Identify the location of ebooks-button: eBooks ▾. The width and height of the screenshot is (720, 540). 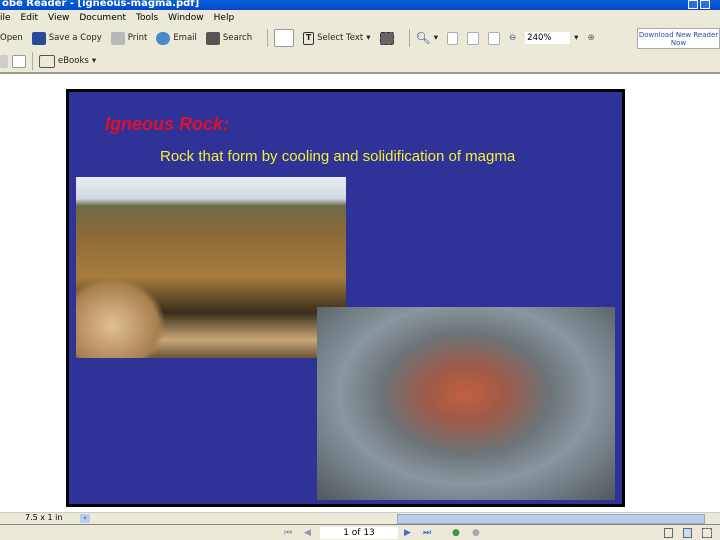
(68, 61).